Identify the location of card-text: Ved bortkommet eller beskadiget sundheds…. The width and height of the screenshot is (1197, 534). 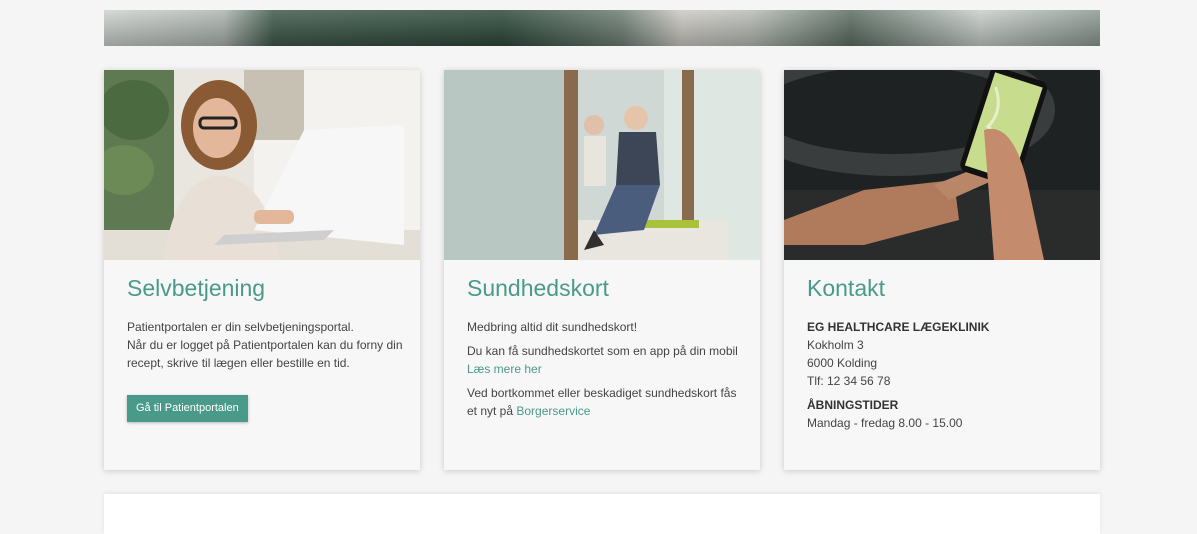
(607, 402).